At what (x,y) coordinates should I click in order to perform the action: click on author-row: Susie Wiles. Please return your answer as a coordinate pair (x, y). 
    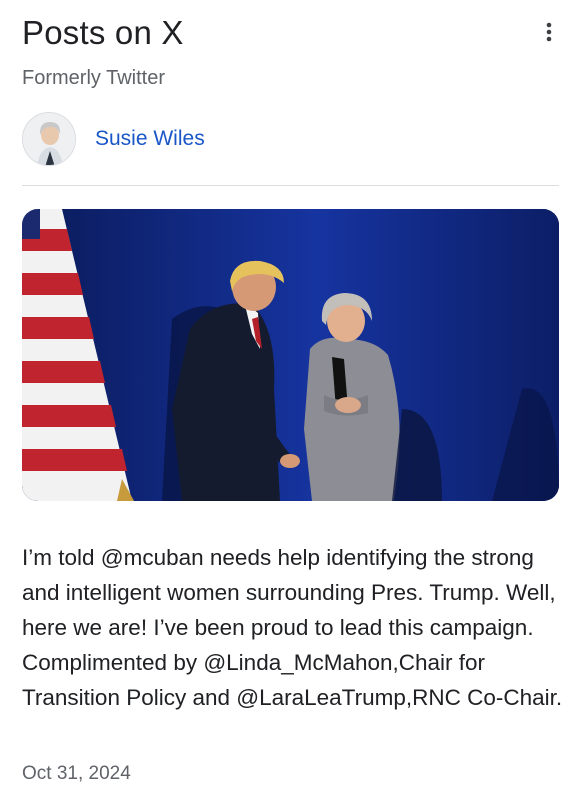
    Looking at the image, I should click on (113, 139).